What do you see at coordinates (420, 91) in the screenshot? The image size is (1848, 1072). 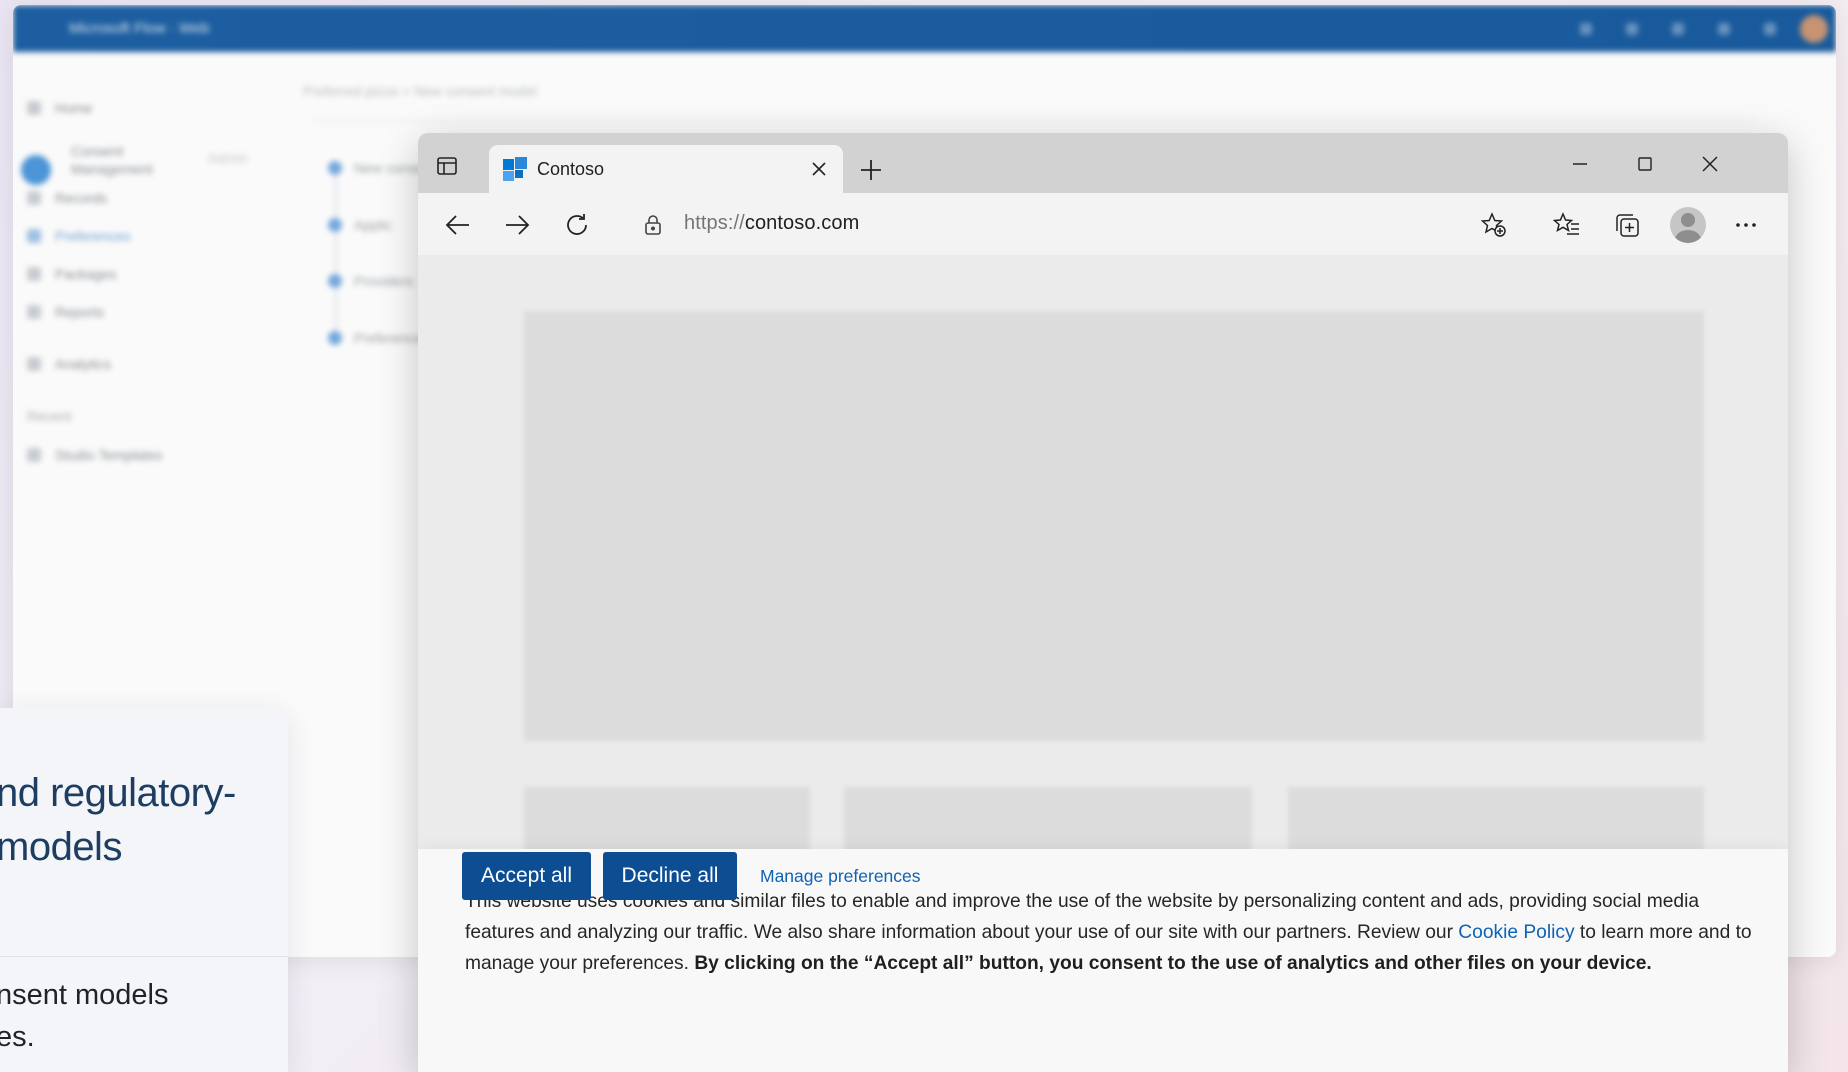 I see `background-breadcrumb: Preferred pizza > New consent model` at bounding box center [420, 91].